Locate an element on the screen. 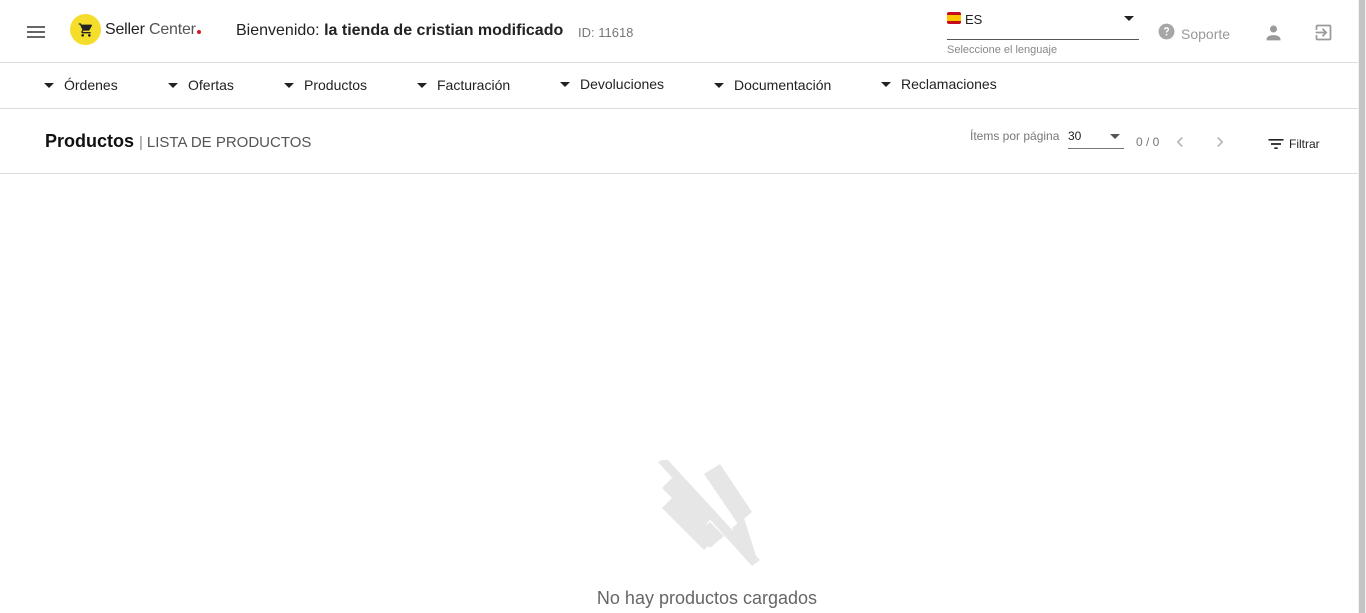  vertical-scrollbar is located at coordinates (1362, 306).